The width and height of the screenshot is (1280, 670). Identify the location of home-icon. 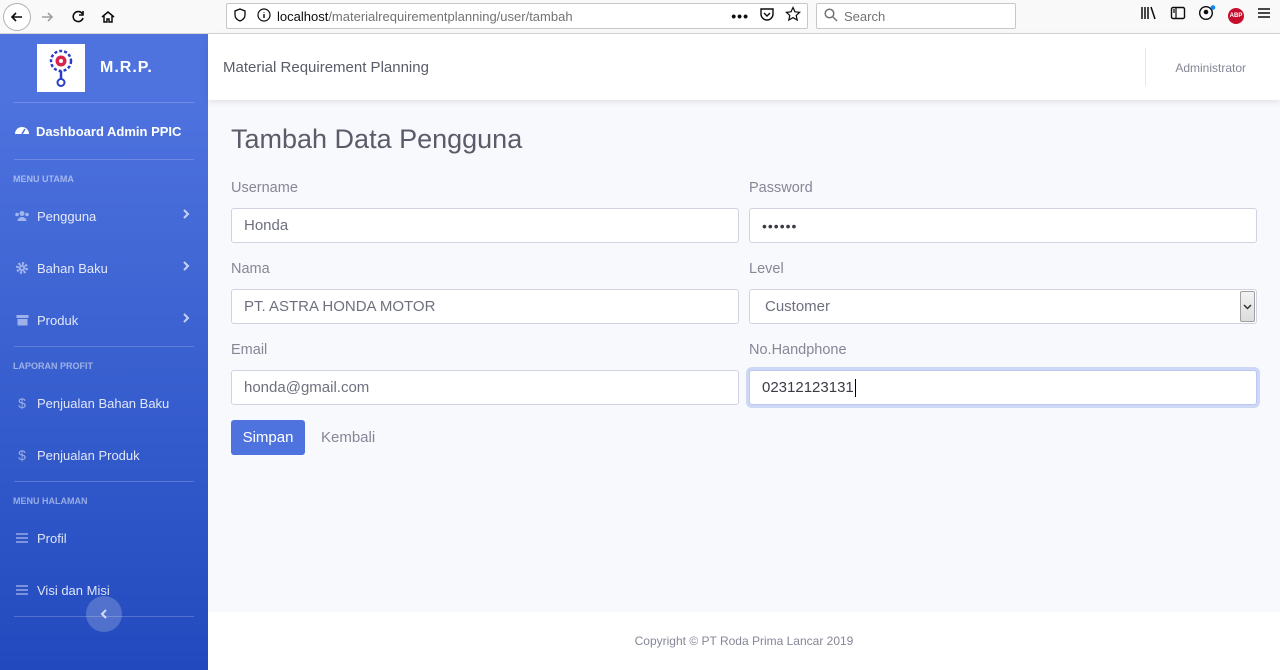
(108, 17).